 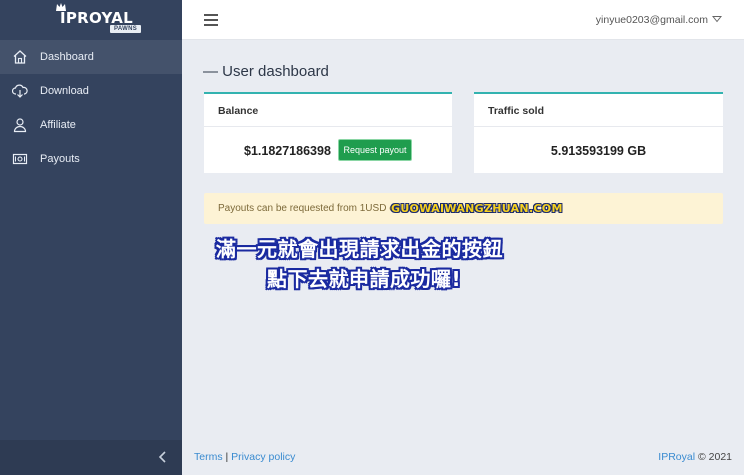 I want to click on footer-links: Terms | Privacy policy, so click(x=244, y=457).